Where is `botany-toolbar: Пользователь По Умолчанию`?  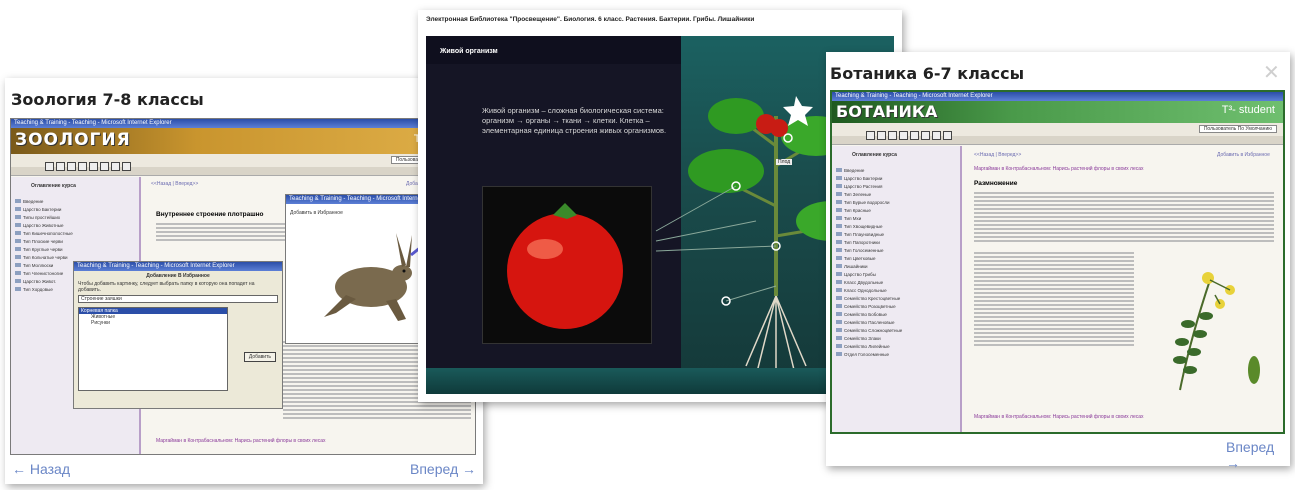 botany-toolbar: Пользователь По Умолчанию is located at coordinates (1057, 131).